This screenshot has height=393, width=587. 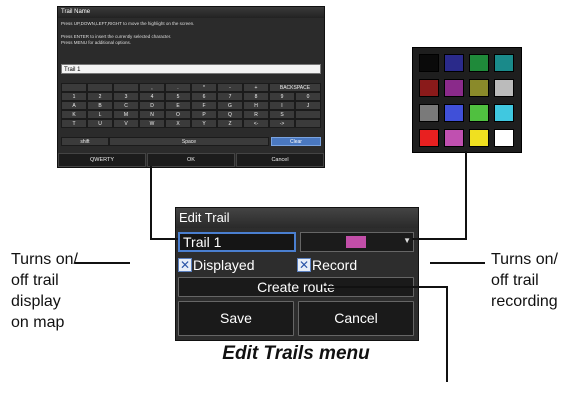 I want to click on keyboard-key: C, so click(x=126, y=105).